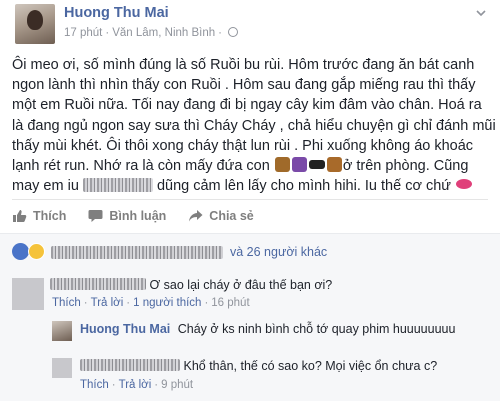  I want to click on post-author-name: Huong Thu Mai, so click(116, 13).